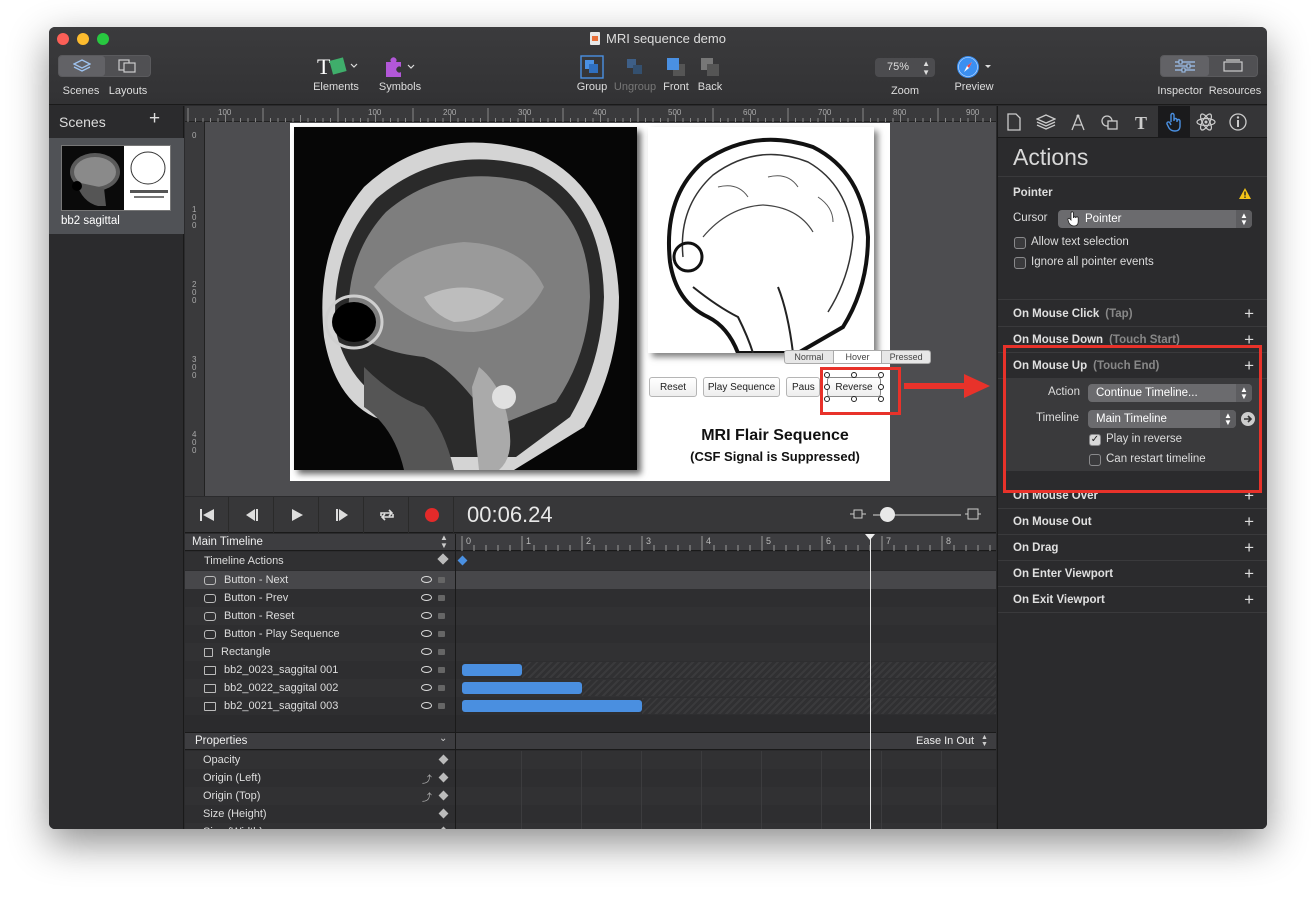 The width and height of the screenshot is (1315, 903). What do you see at coordinates (1014, 122) in the screenshot?
I see `document-inspector-tab` at bounding box center [1014, 122].